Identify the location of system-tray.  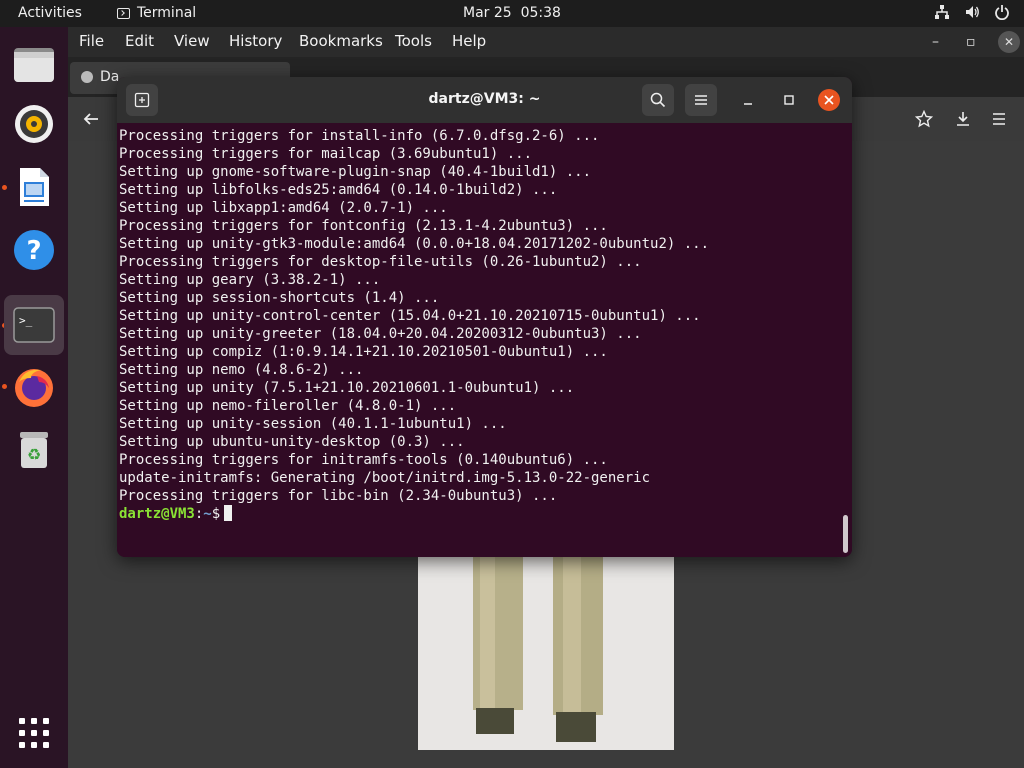
(972, 12).